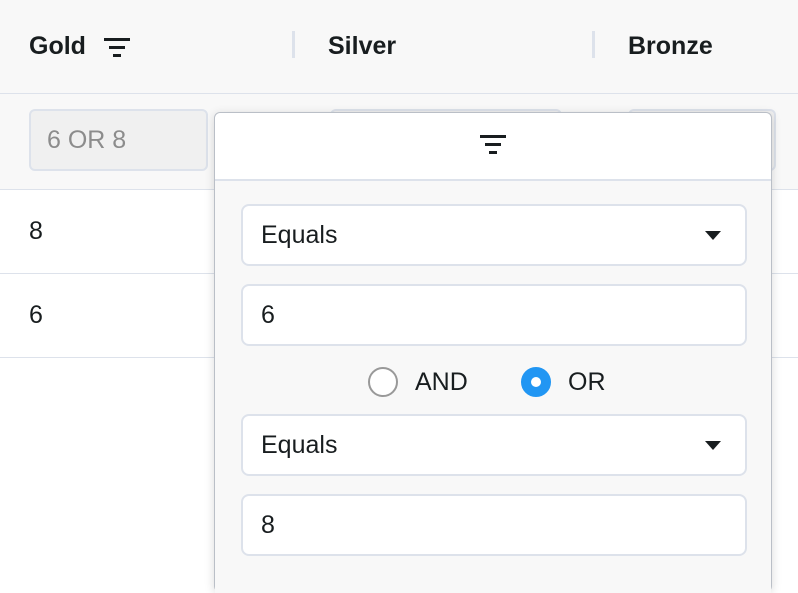 The height and width of the screenshot is (593, 798). Describe the element at coordinates (494, 525) in the screenshot. I see `condition2-value-input: 8` at that location.